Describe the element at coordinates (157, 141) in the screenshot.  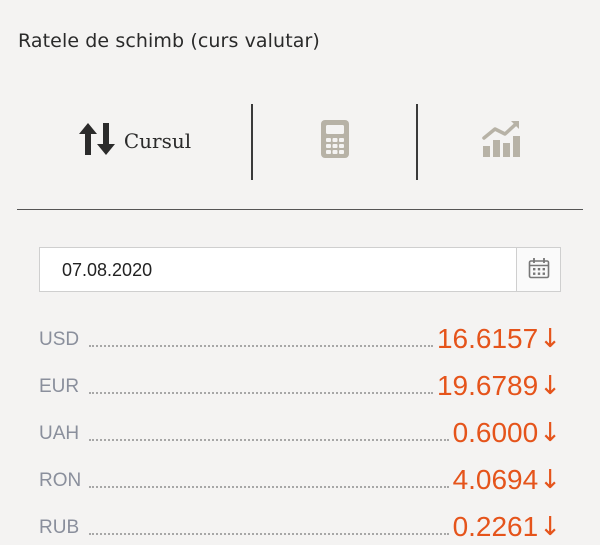
I see `tab-rates-label: Cursul` at that location.